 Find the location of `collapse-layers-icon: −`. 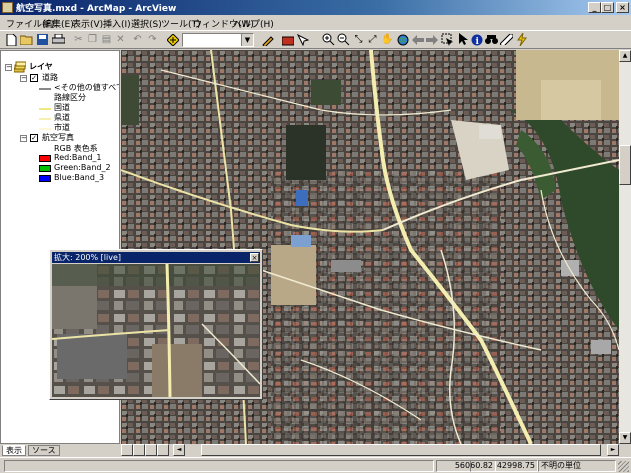

collapse-layers-icon: − is located at coordinates (8, 67).